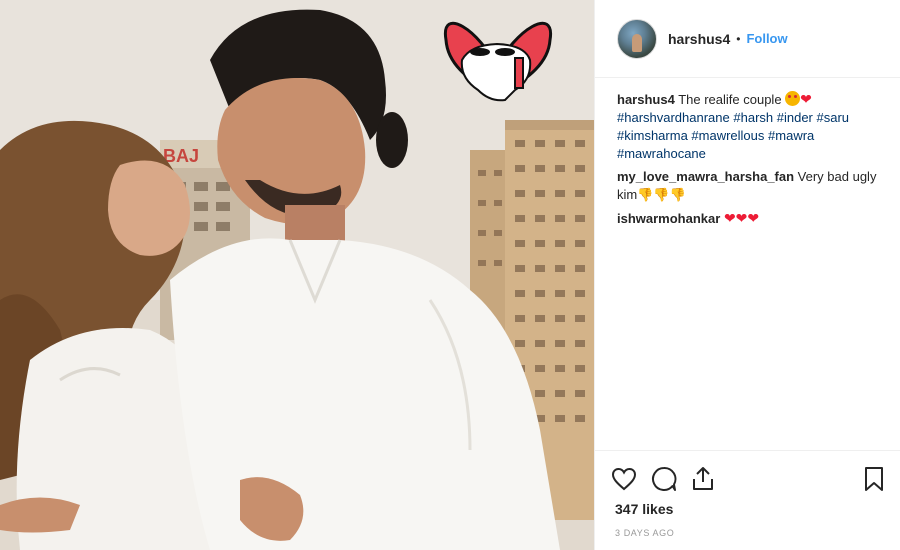 The height and width of the screenshot is (550, 900). I want to click on share-icon, so click(711, 479).